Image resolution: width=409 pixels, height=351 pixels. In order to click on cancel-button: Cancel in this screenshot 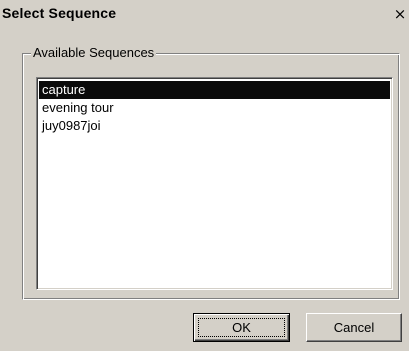, I will do `click(354, 327)`.